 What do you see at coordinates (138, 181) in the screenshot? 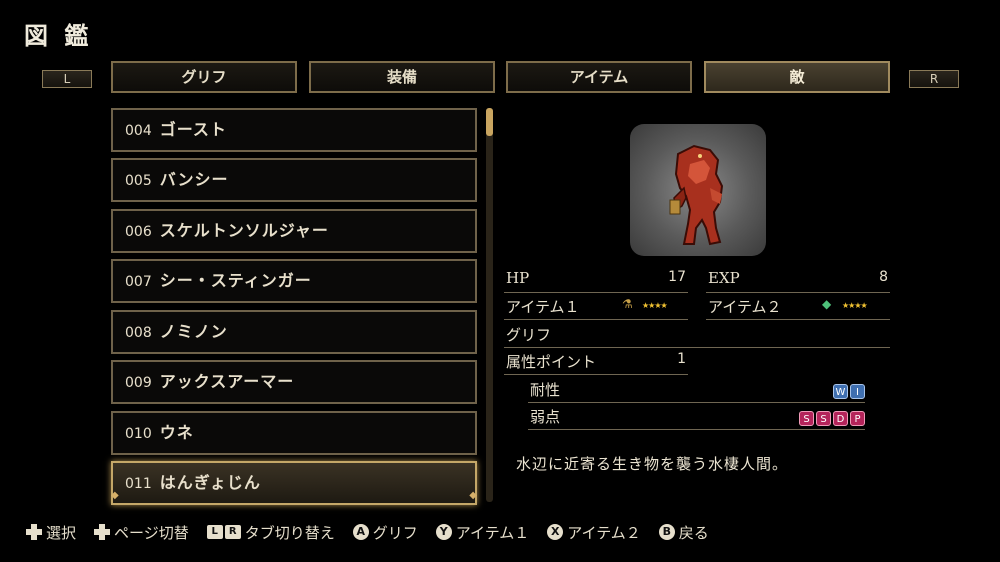
I see `list-item-number: 005` at bounding box center [138, 181].